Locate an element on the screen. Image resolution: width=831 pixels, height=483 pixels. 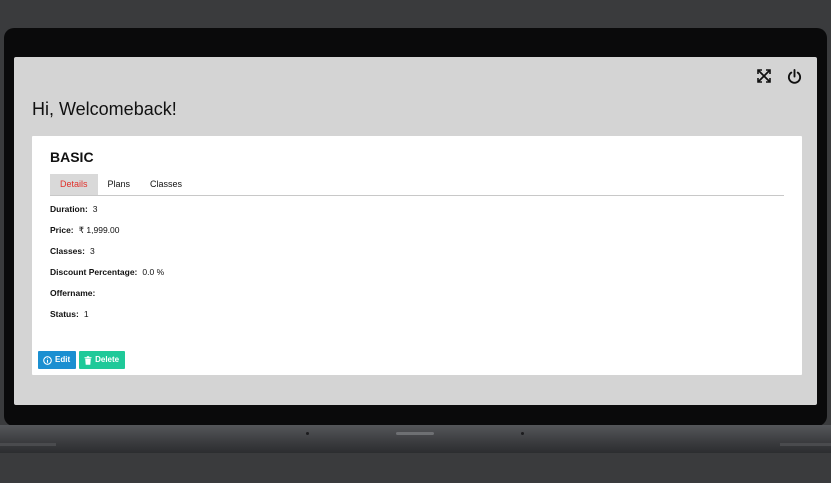
detail-label: Status: is located at coordinates (64, 314).